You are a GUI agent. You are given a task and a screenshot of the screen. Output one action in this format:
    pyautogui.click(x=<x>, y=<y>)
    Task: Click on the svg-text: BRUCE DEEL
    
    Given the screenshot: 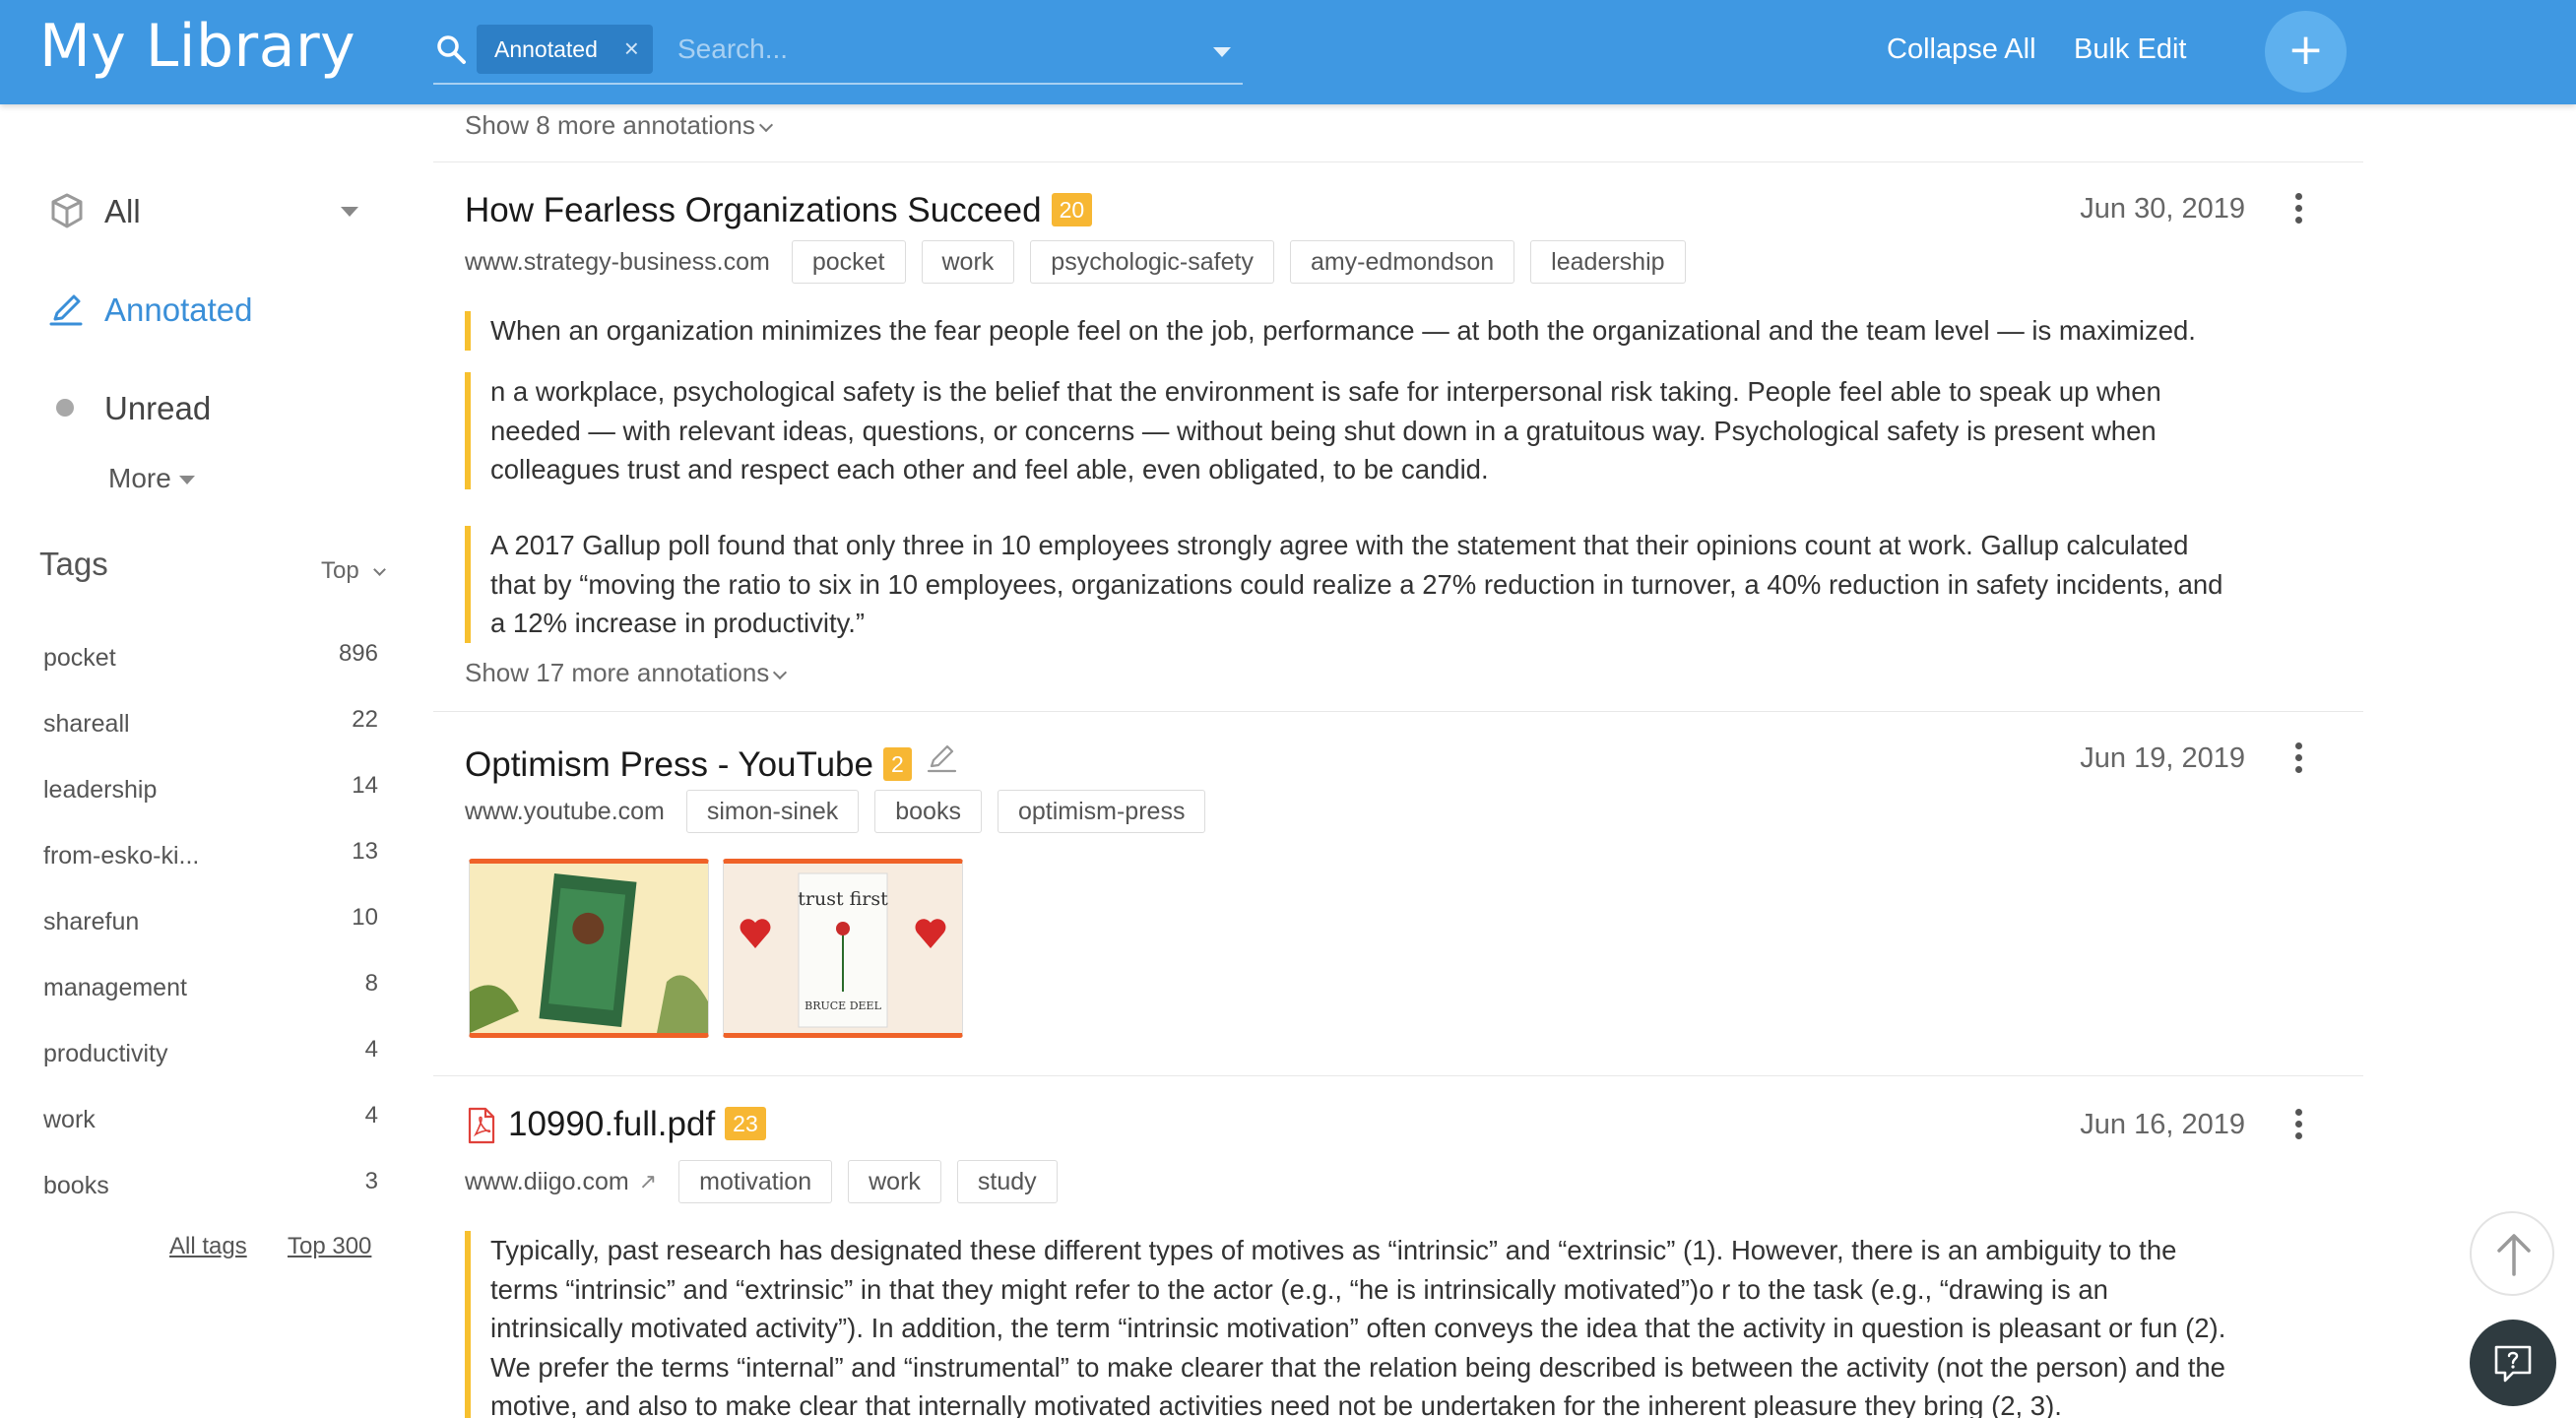 What is the action you would take?
    pyautogui.click(x=843, y=1005)
    